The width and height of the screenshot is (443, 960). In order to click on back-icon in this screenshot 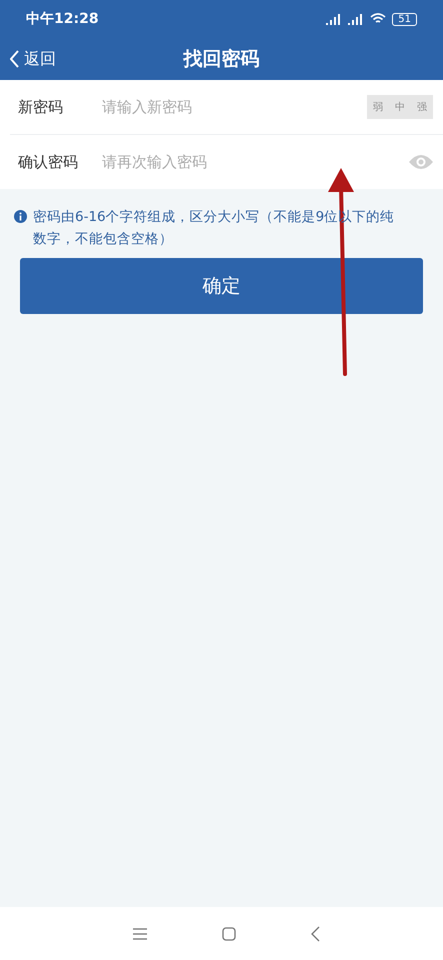, I will do `click(315, 934)`.